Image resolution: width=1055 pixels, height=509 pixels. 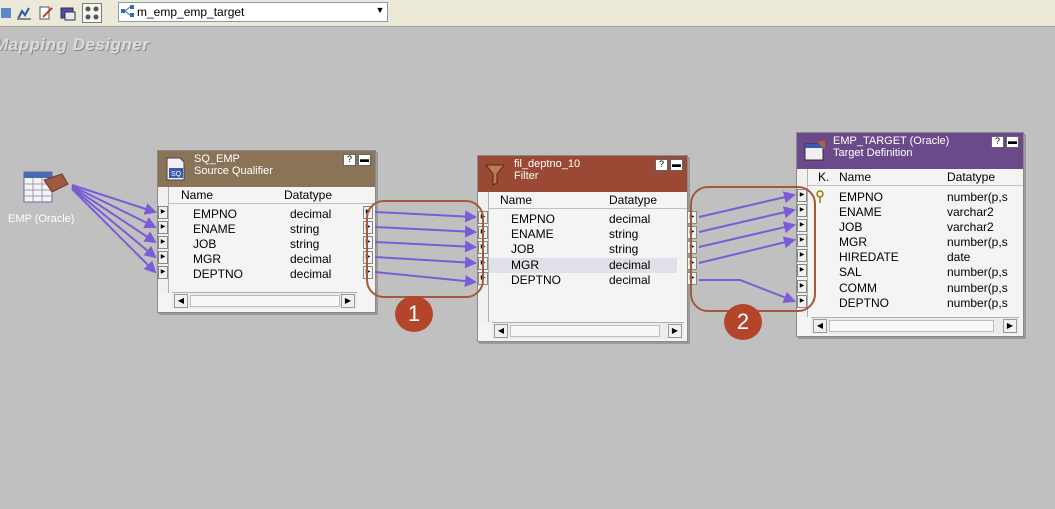 I want to click on link-source-ename, so click(x=114, y=206).